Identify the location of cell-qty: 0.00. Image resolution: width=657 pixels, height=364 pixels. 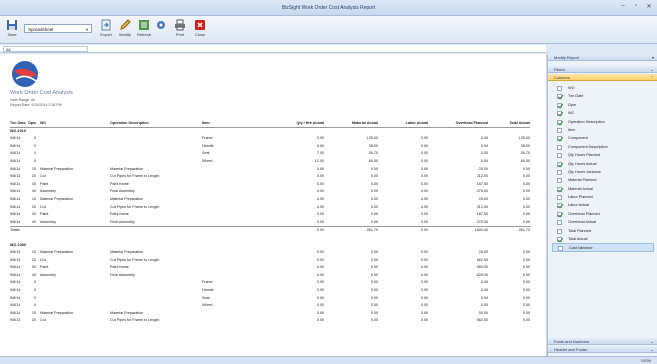
(320, 191).